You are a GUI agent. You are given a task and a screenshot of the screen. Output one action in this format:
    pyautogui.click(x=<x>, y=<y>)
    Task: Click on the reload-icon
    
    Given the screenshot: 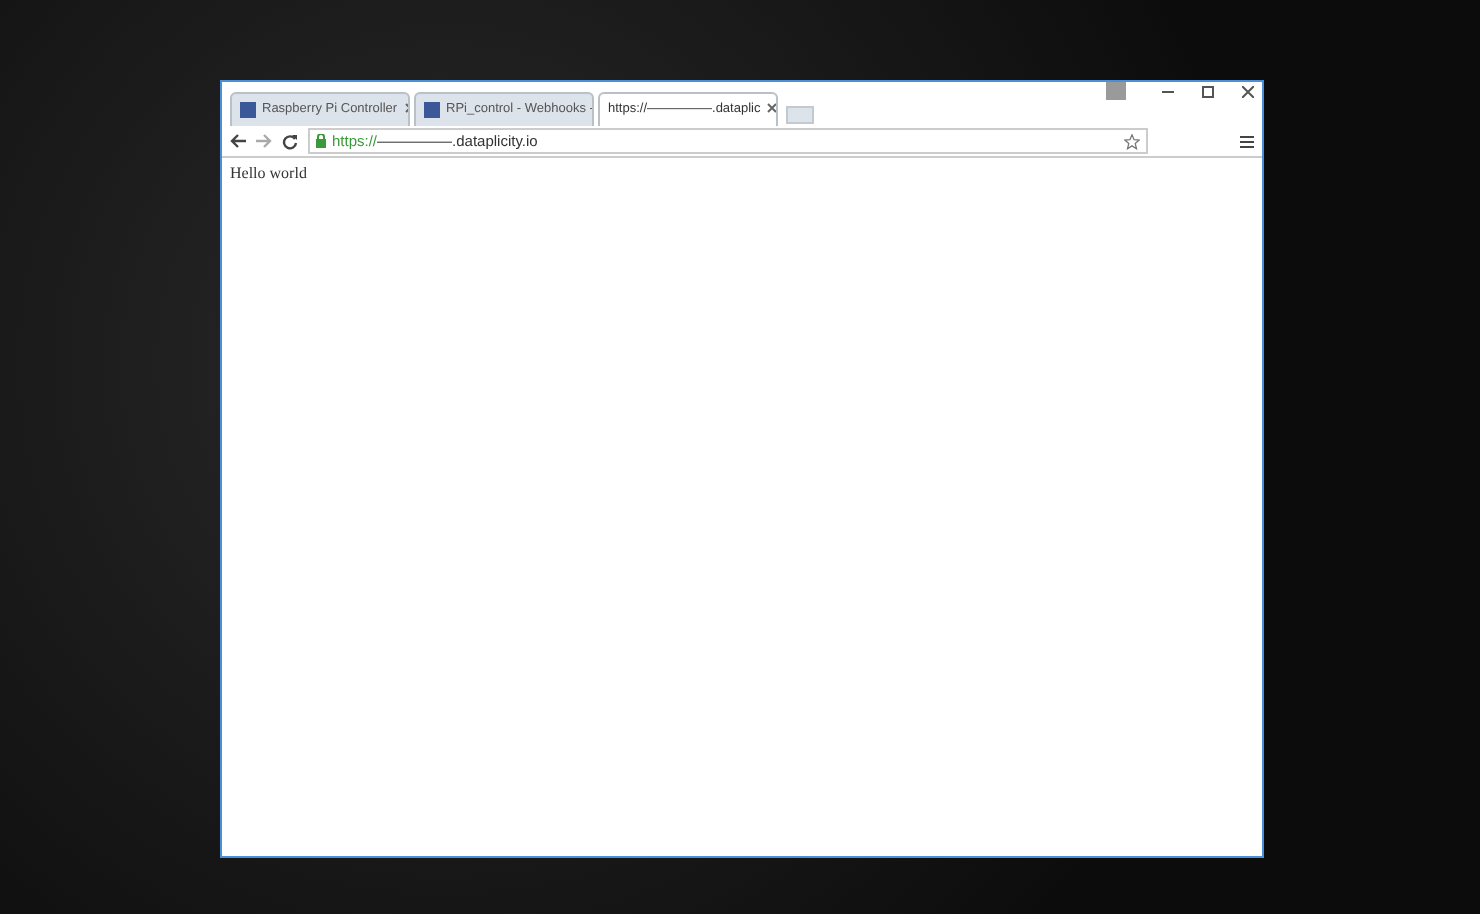 What is the action you would take?
    pyautogui.click(x=290, y=141)
    